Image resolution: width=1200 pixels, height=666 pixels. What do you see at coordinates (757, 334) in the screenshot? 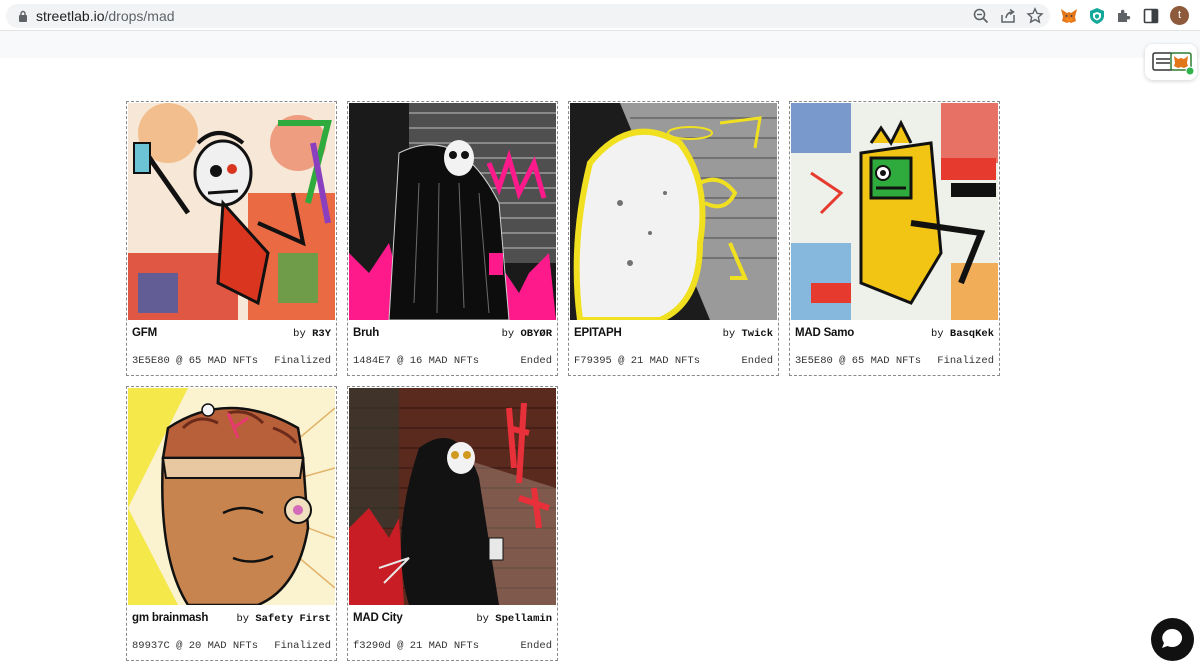
I see `artist-name: Twick` at bounding box center [757, 334].